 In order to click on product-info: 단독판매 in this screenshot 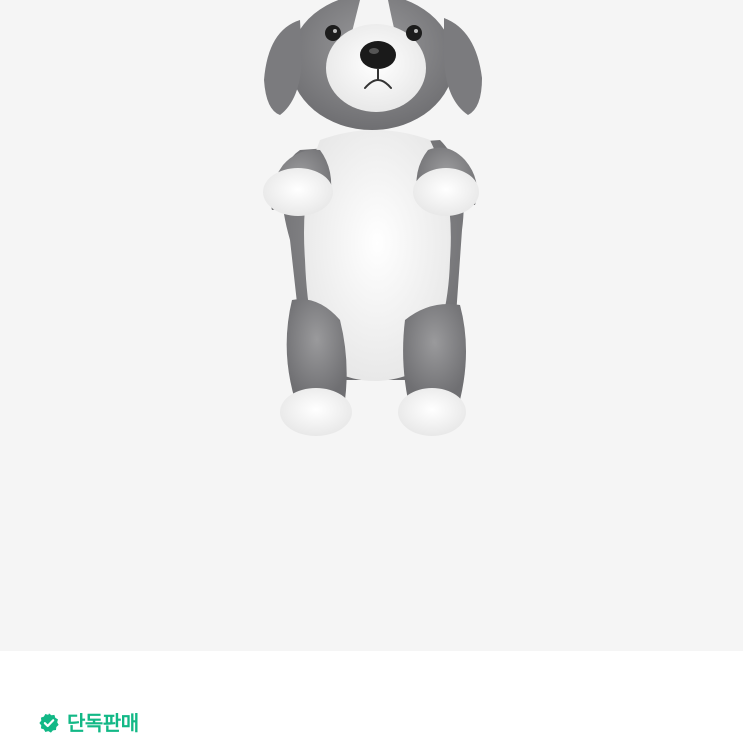, I will do `click(371, 697)`.